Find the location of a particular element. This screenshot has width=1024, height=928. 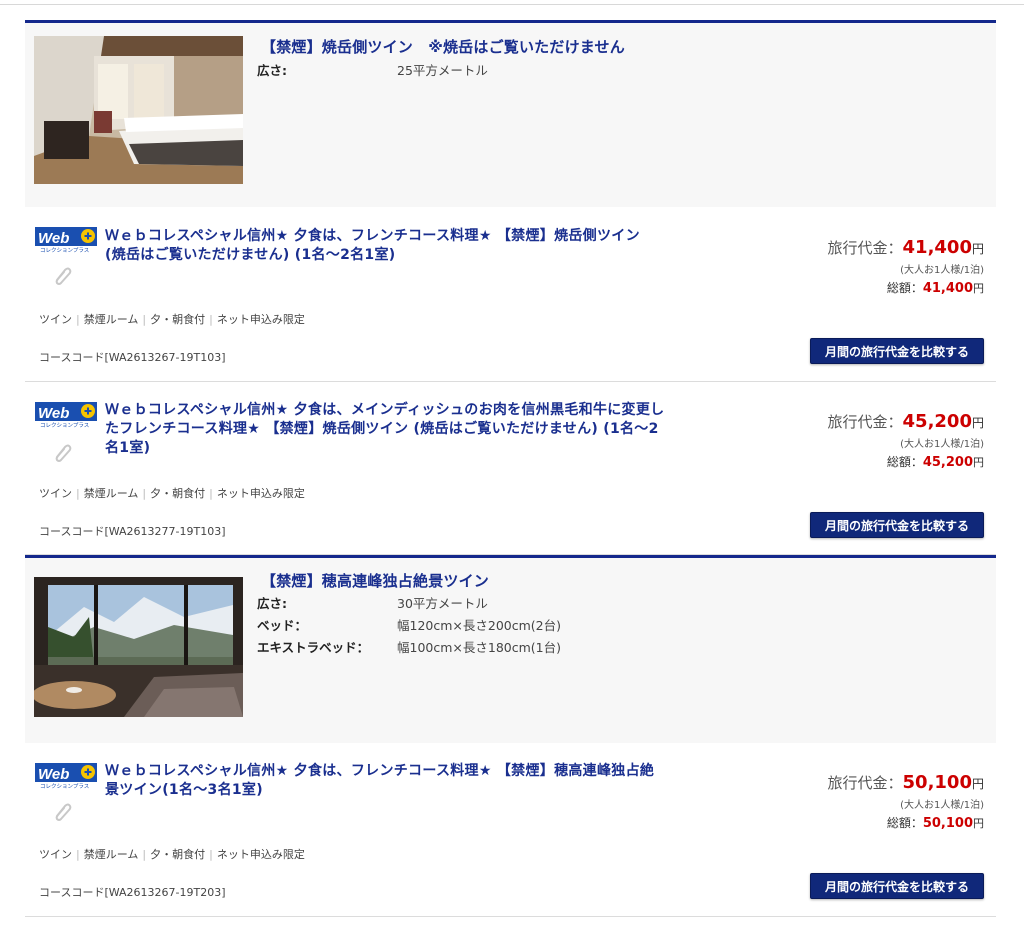

price-block: 旅行代金：45,200円 (大人お1人様/1泊) 総額：45,200円 is located at coordinates (906, 440).